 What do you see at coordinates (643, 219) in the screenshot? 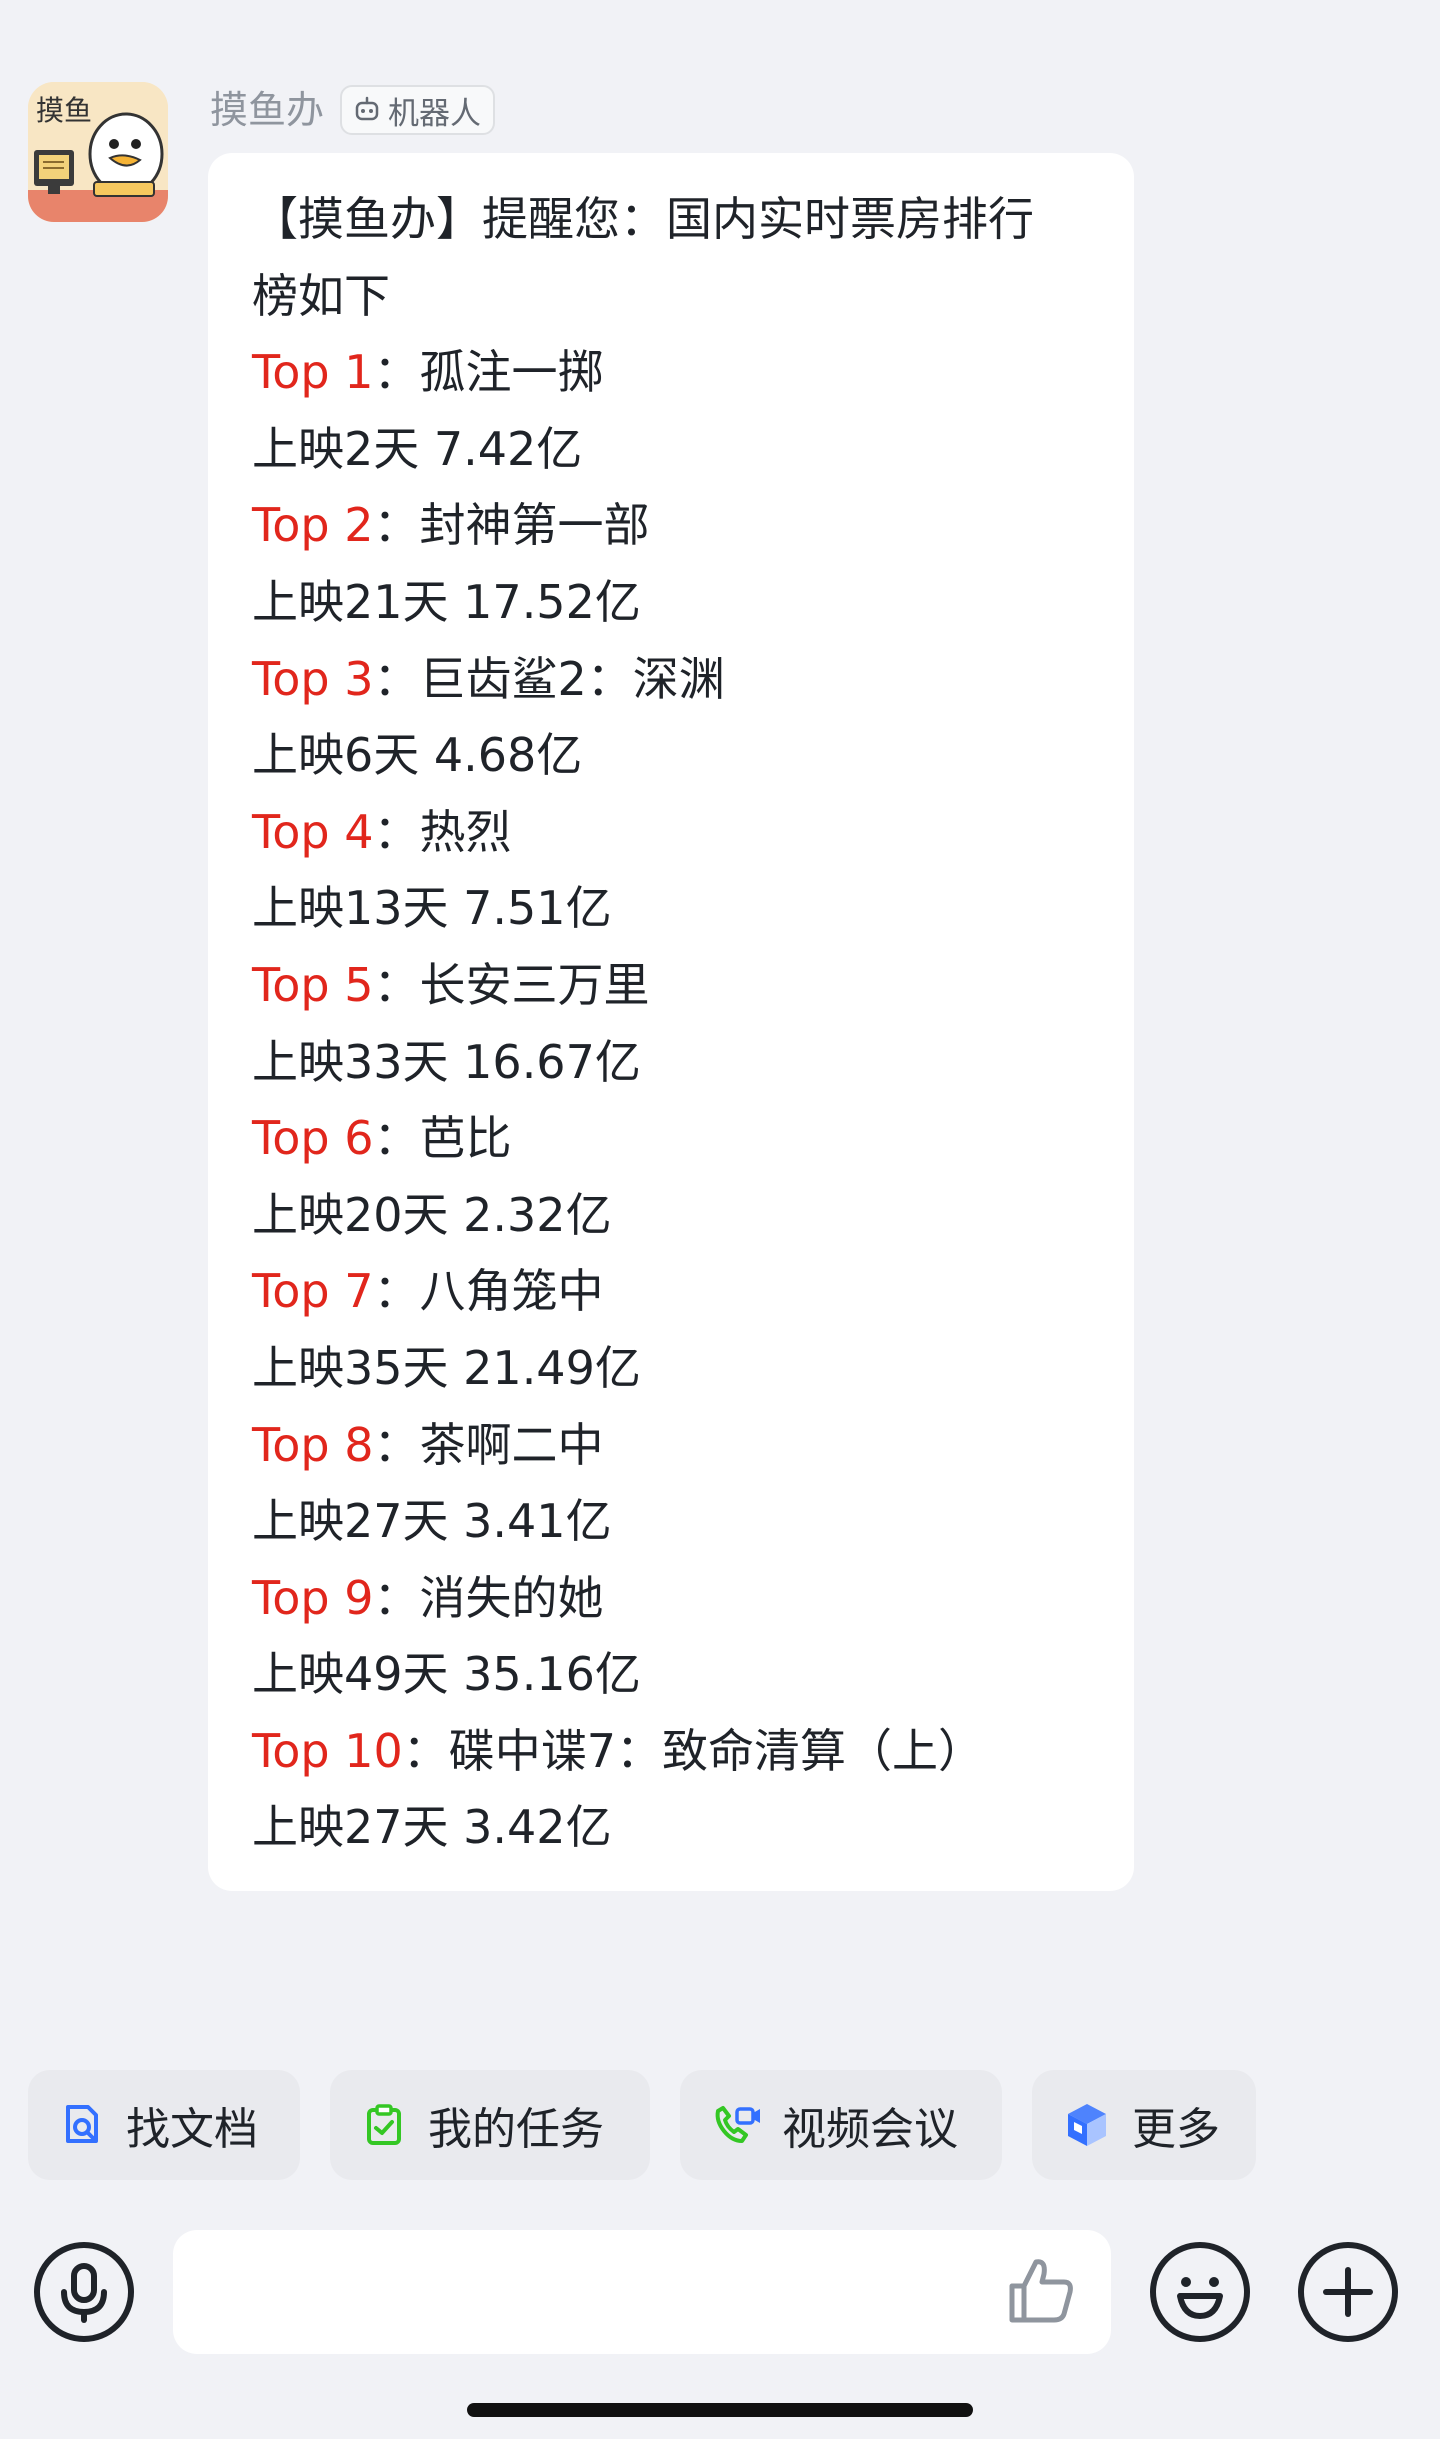
I see `message-intro: 【摸鱼办】提醒您：国内实时票房排行` at bounding box center [643, 219].